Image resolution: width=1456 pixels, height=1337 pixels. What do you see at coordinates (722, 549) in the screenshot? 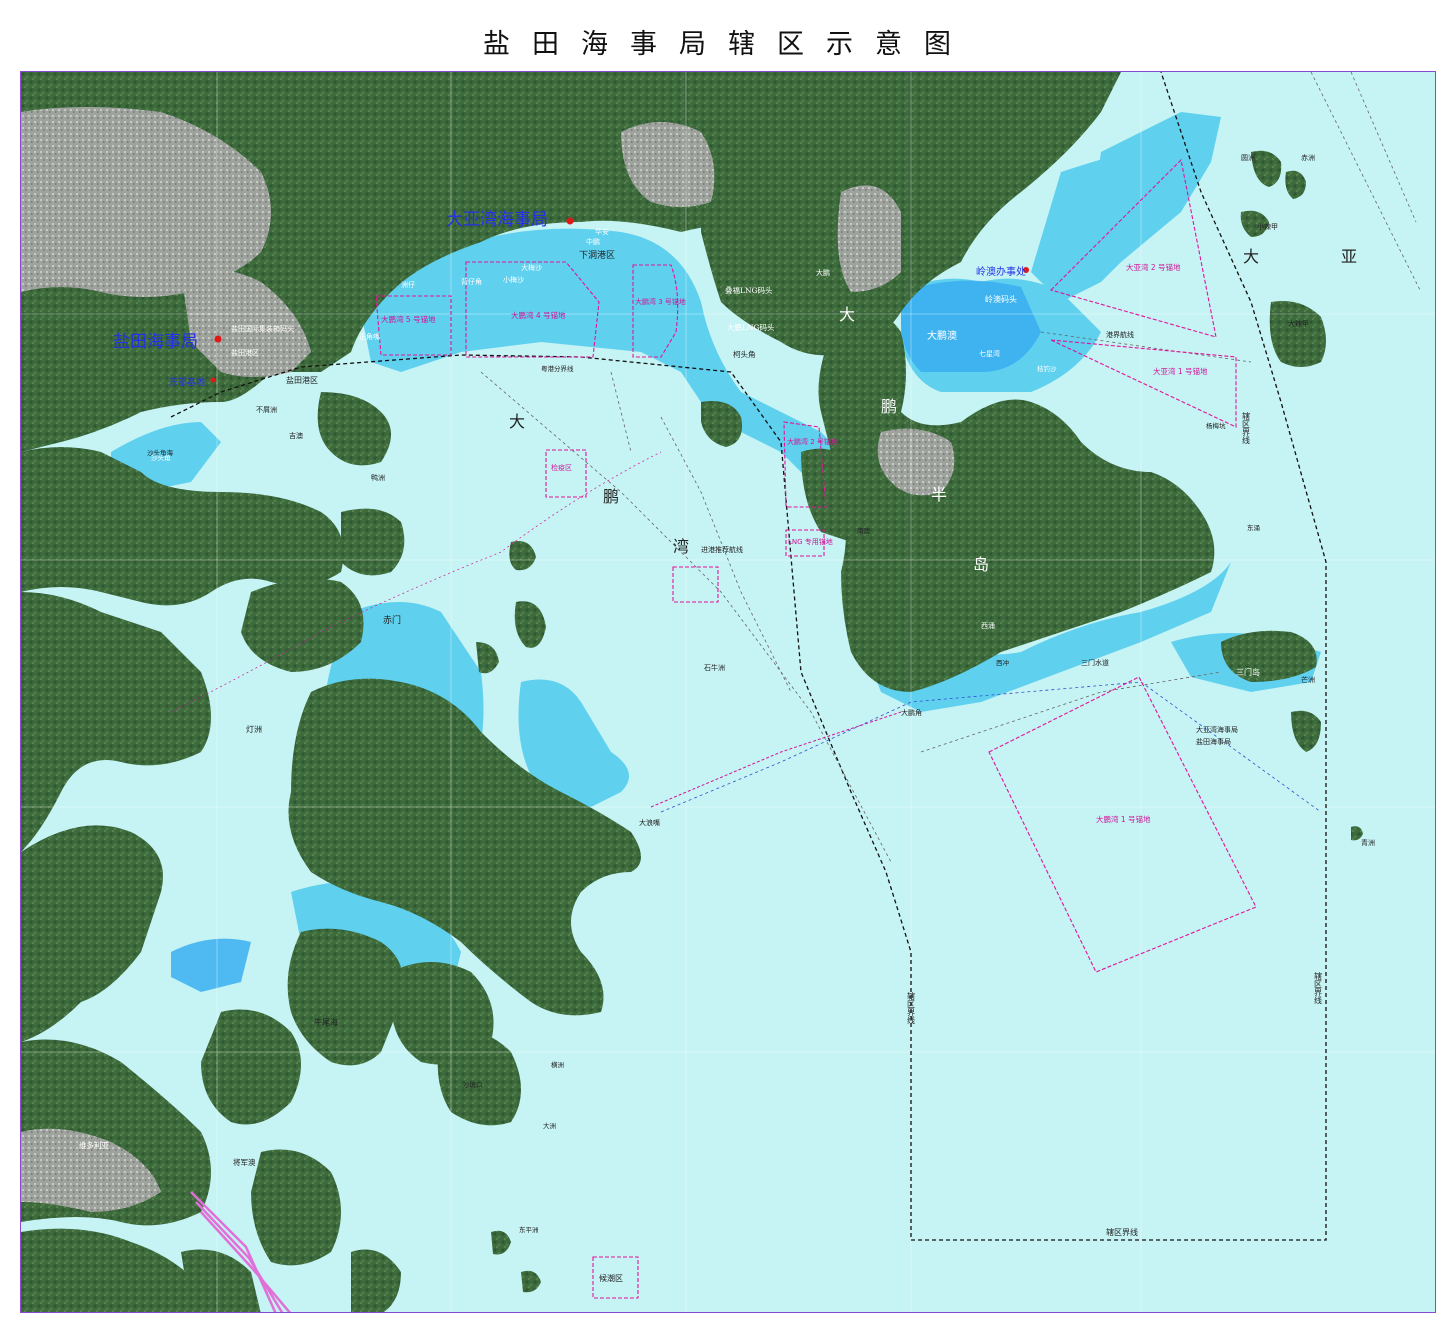
I see `place-approach-route: 进港推荐航线` at bounding box center [722, 549].